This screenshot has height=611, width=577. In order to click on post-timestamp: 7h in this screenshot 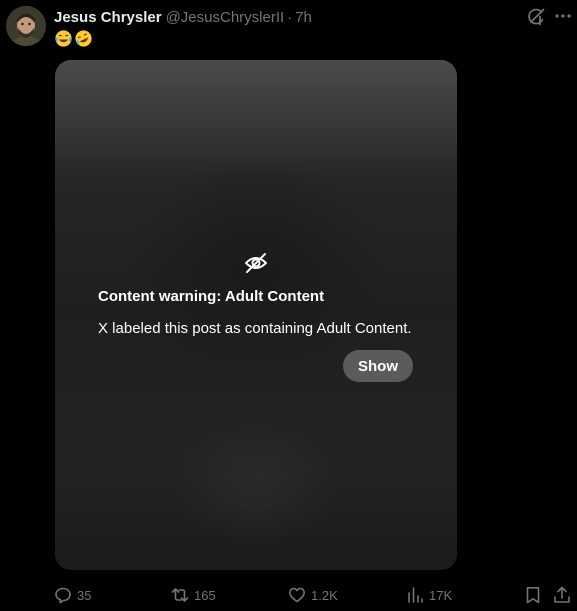, I will do `click(303, 17)`.